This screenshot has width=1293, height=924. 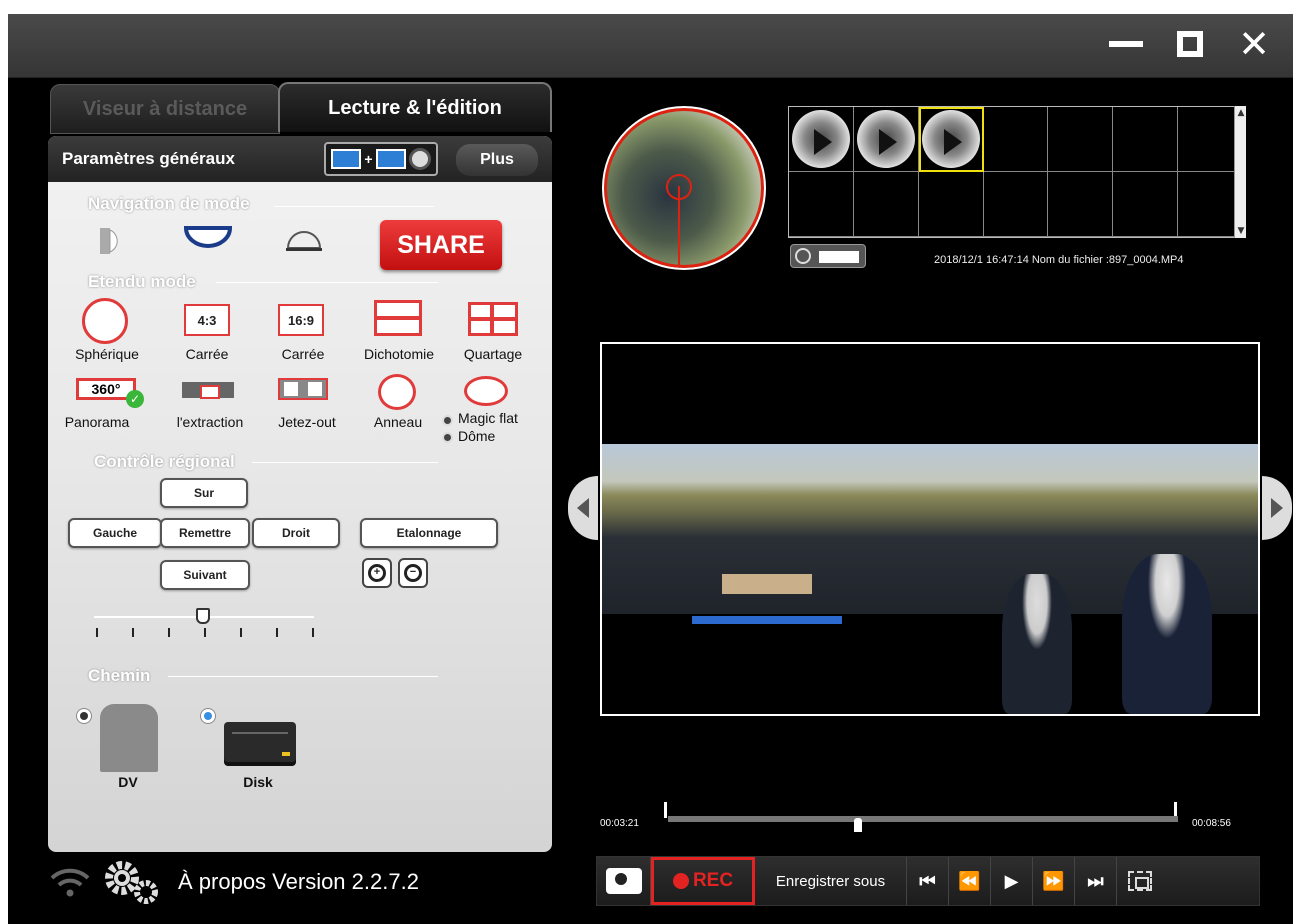 I want to click on skip-end-icon: ⏭, so click(x=1095, y=881).